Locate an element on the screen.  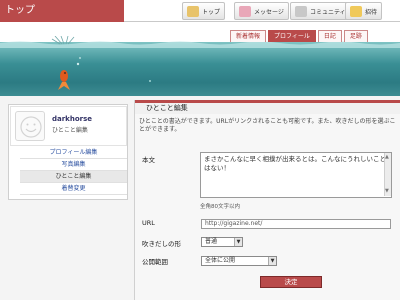
body-textarea: まさかこんなに早く相撲が出来るとは。こんなにうれしいことはない！ is located at coordinates (296, 175).